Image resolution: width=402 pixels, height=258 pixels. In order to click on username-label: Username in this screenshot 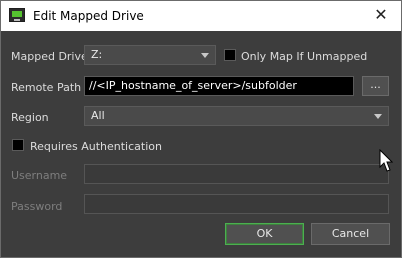, I will do `click(39, 175)`.